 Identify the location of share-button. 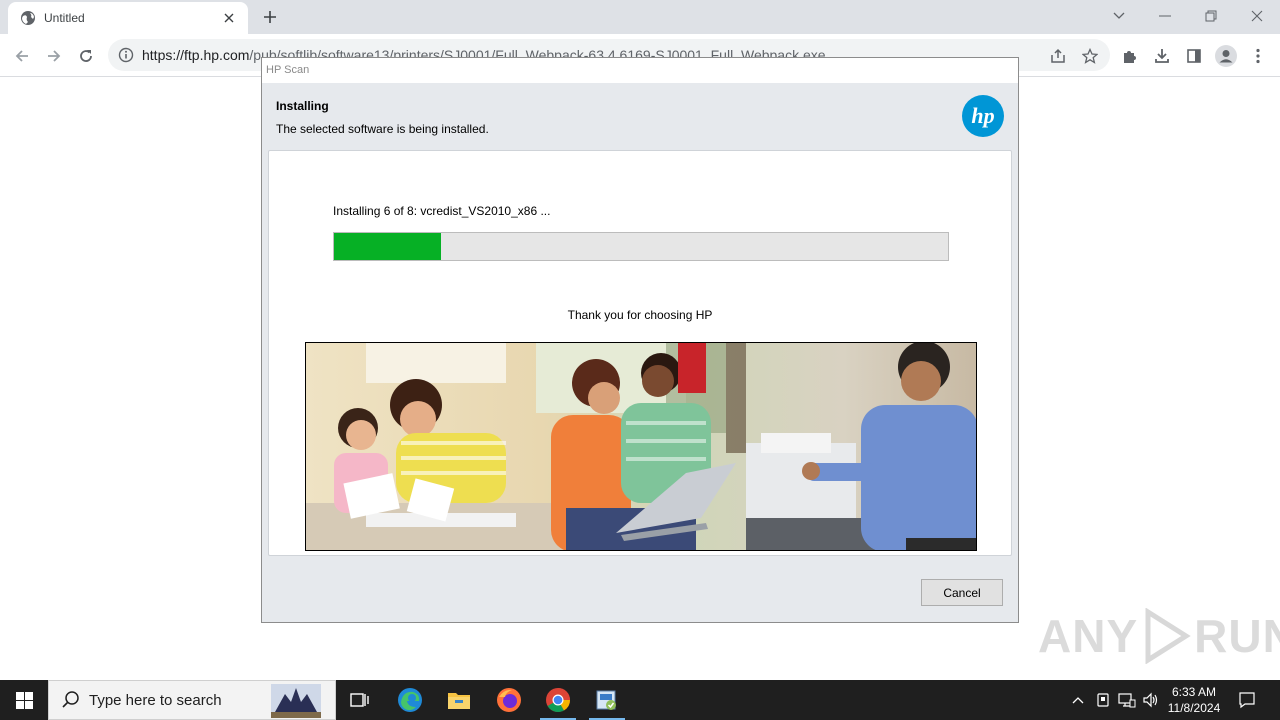
(1058, 56).